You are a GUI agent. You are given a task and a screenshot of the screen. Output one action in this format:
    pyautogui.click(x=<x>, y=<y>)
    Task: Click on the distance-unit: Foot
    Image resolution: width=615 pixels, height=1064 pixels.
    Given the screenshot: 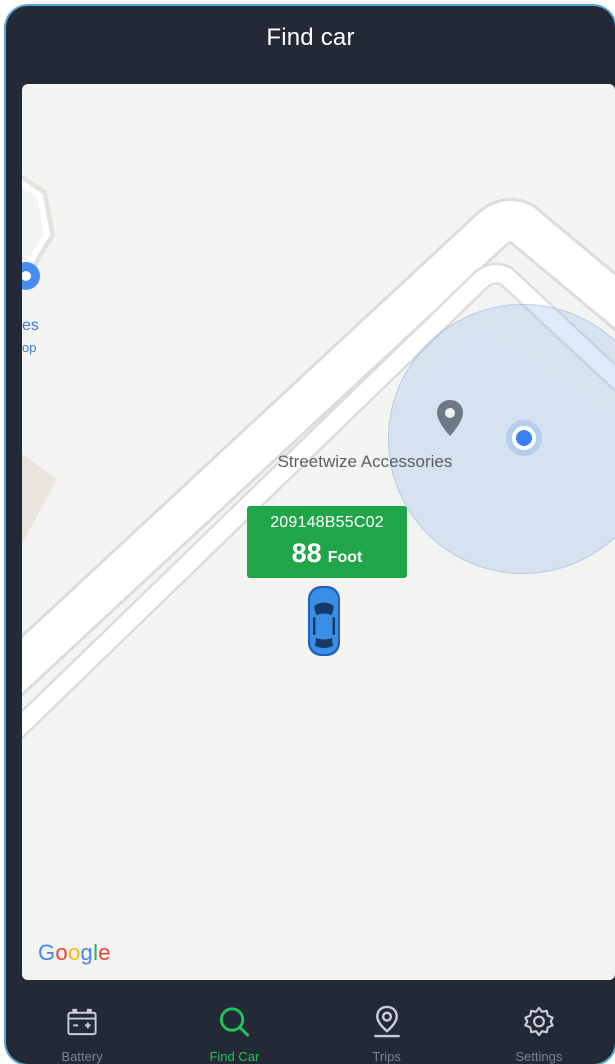 What is the action you would take?
    pyautogui.click(x=345, y=557)
    